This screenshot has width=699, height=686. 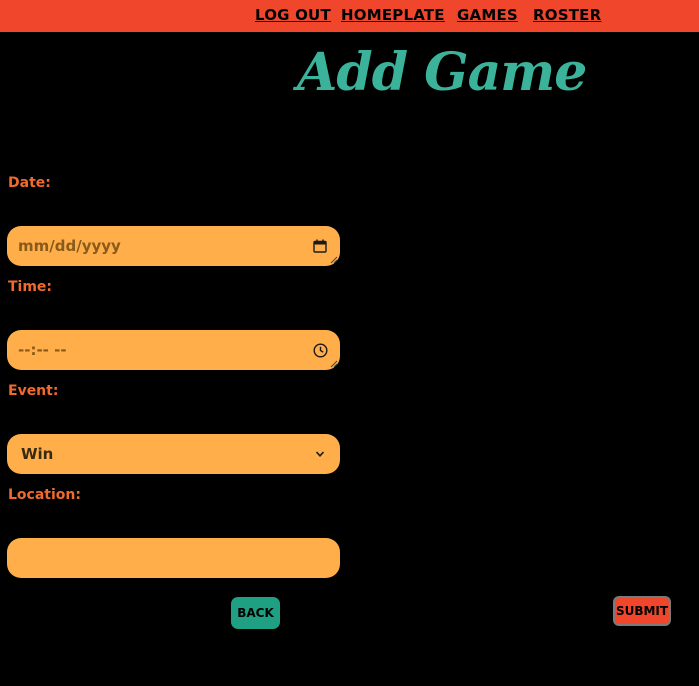 What do you see at coordinates (293, 15) in the screenshot?
I see `nav-logout-link: LOG OUT` at bounding box center [293, 15].